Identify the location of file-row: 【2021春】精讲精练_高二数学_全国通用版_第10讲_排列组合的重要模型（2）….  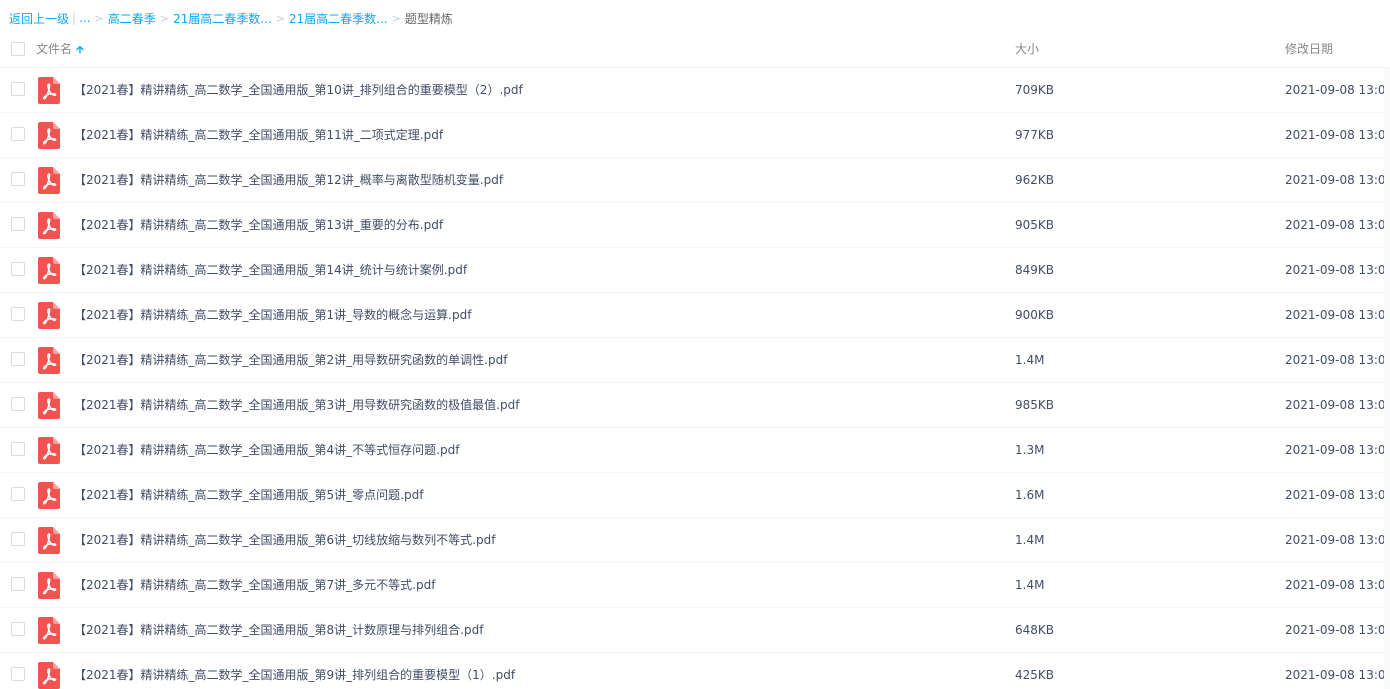
(695, 90).